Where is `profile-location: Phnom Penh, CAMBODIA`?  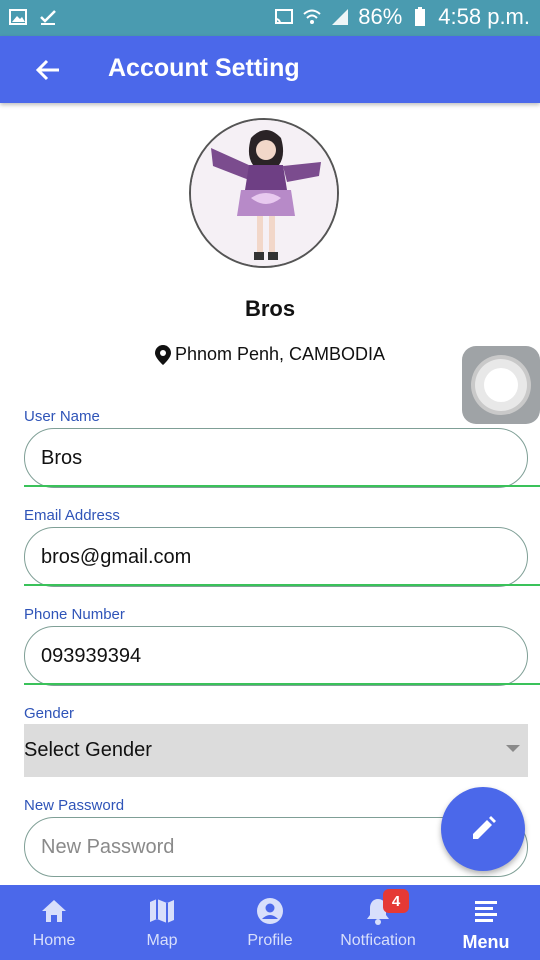 profile-location: Phnom Penh, CAMBODIA is located at coordinates (270, 354).